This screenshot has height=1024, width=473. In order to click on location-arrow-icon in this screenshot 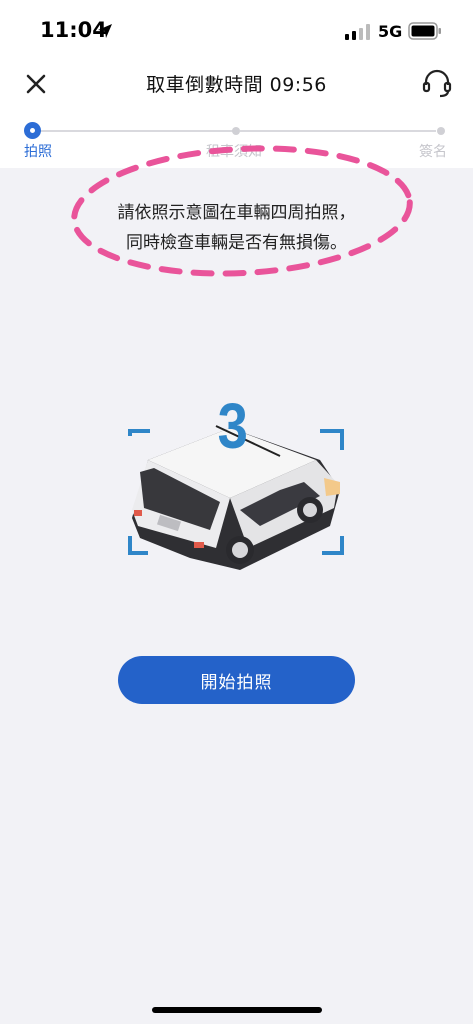, I will do `click(105, 31)`.